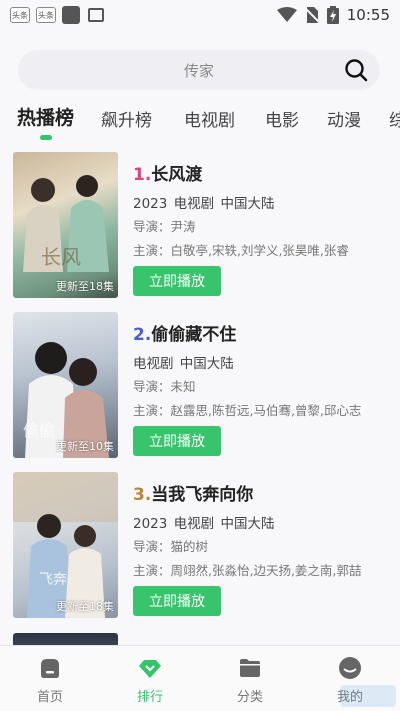 The height and width of the screenshot is (711, 400). Describe the element at coordinates (39, 430) in the screenshot. I see `svg-text: 偷偷` at that location.